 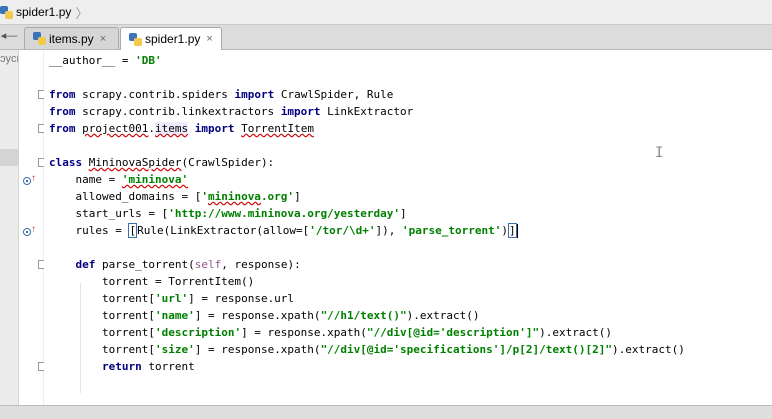 What do you see at coordinates (386, 412) in the screenshot?
I see `status-bar` at bounding box center [386, 412].